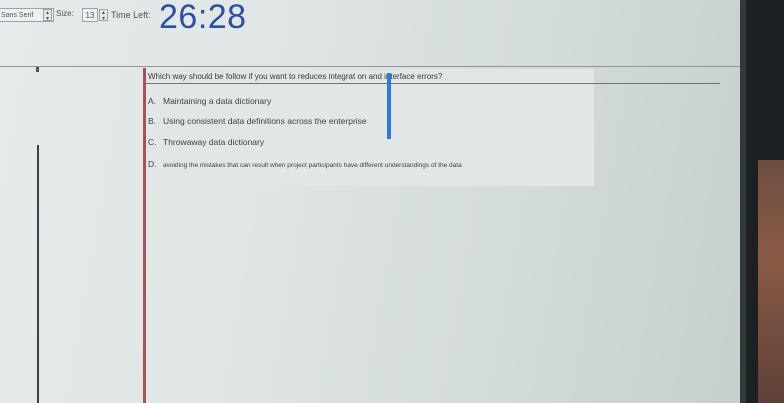  Describe the element at coordinates (203, 18) in the screenshot. I see `countdown-timer: 26:28` at that location.